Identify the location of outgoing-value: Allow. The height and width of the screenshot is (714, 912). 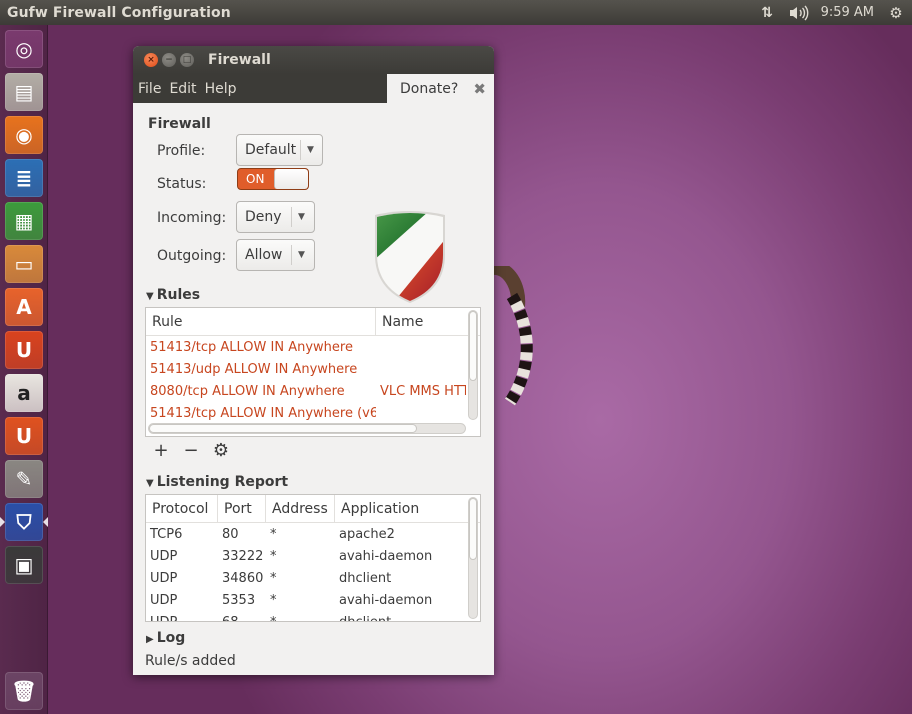
(264, 255).